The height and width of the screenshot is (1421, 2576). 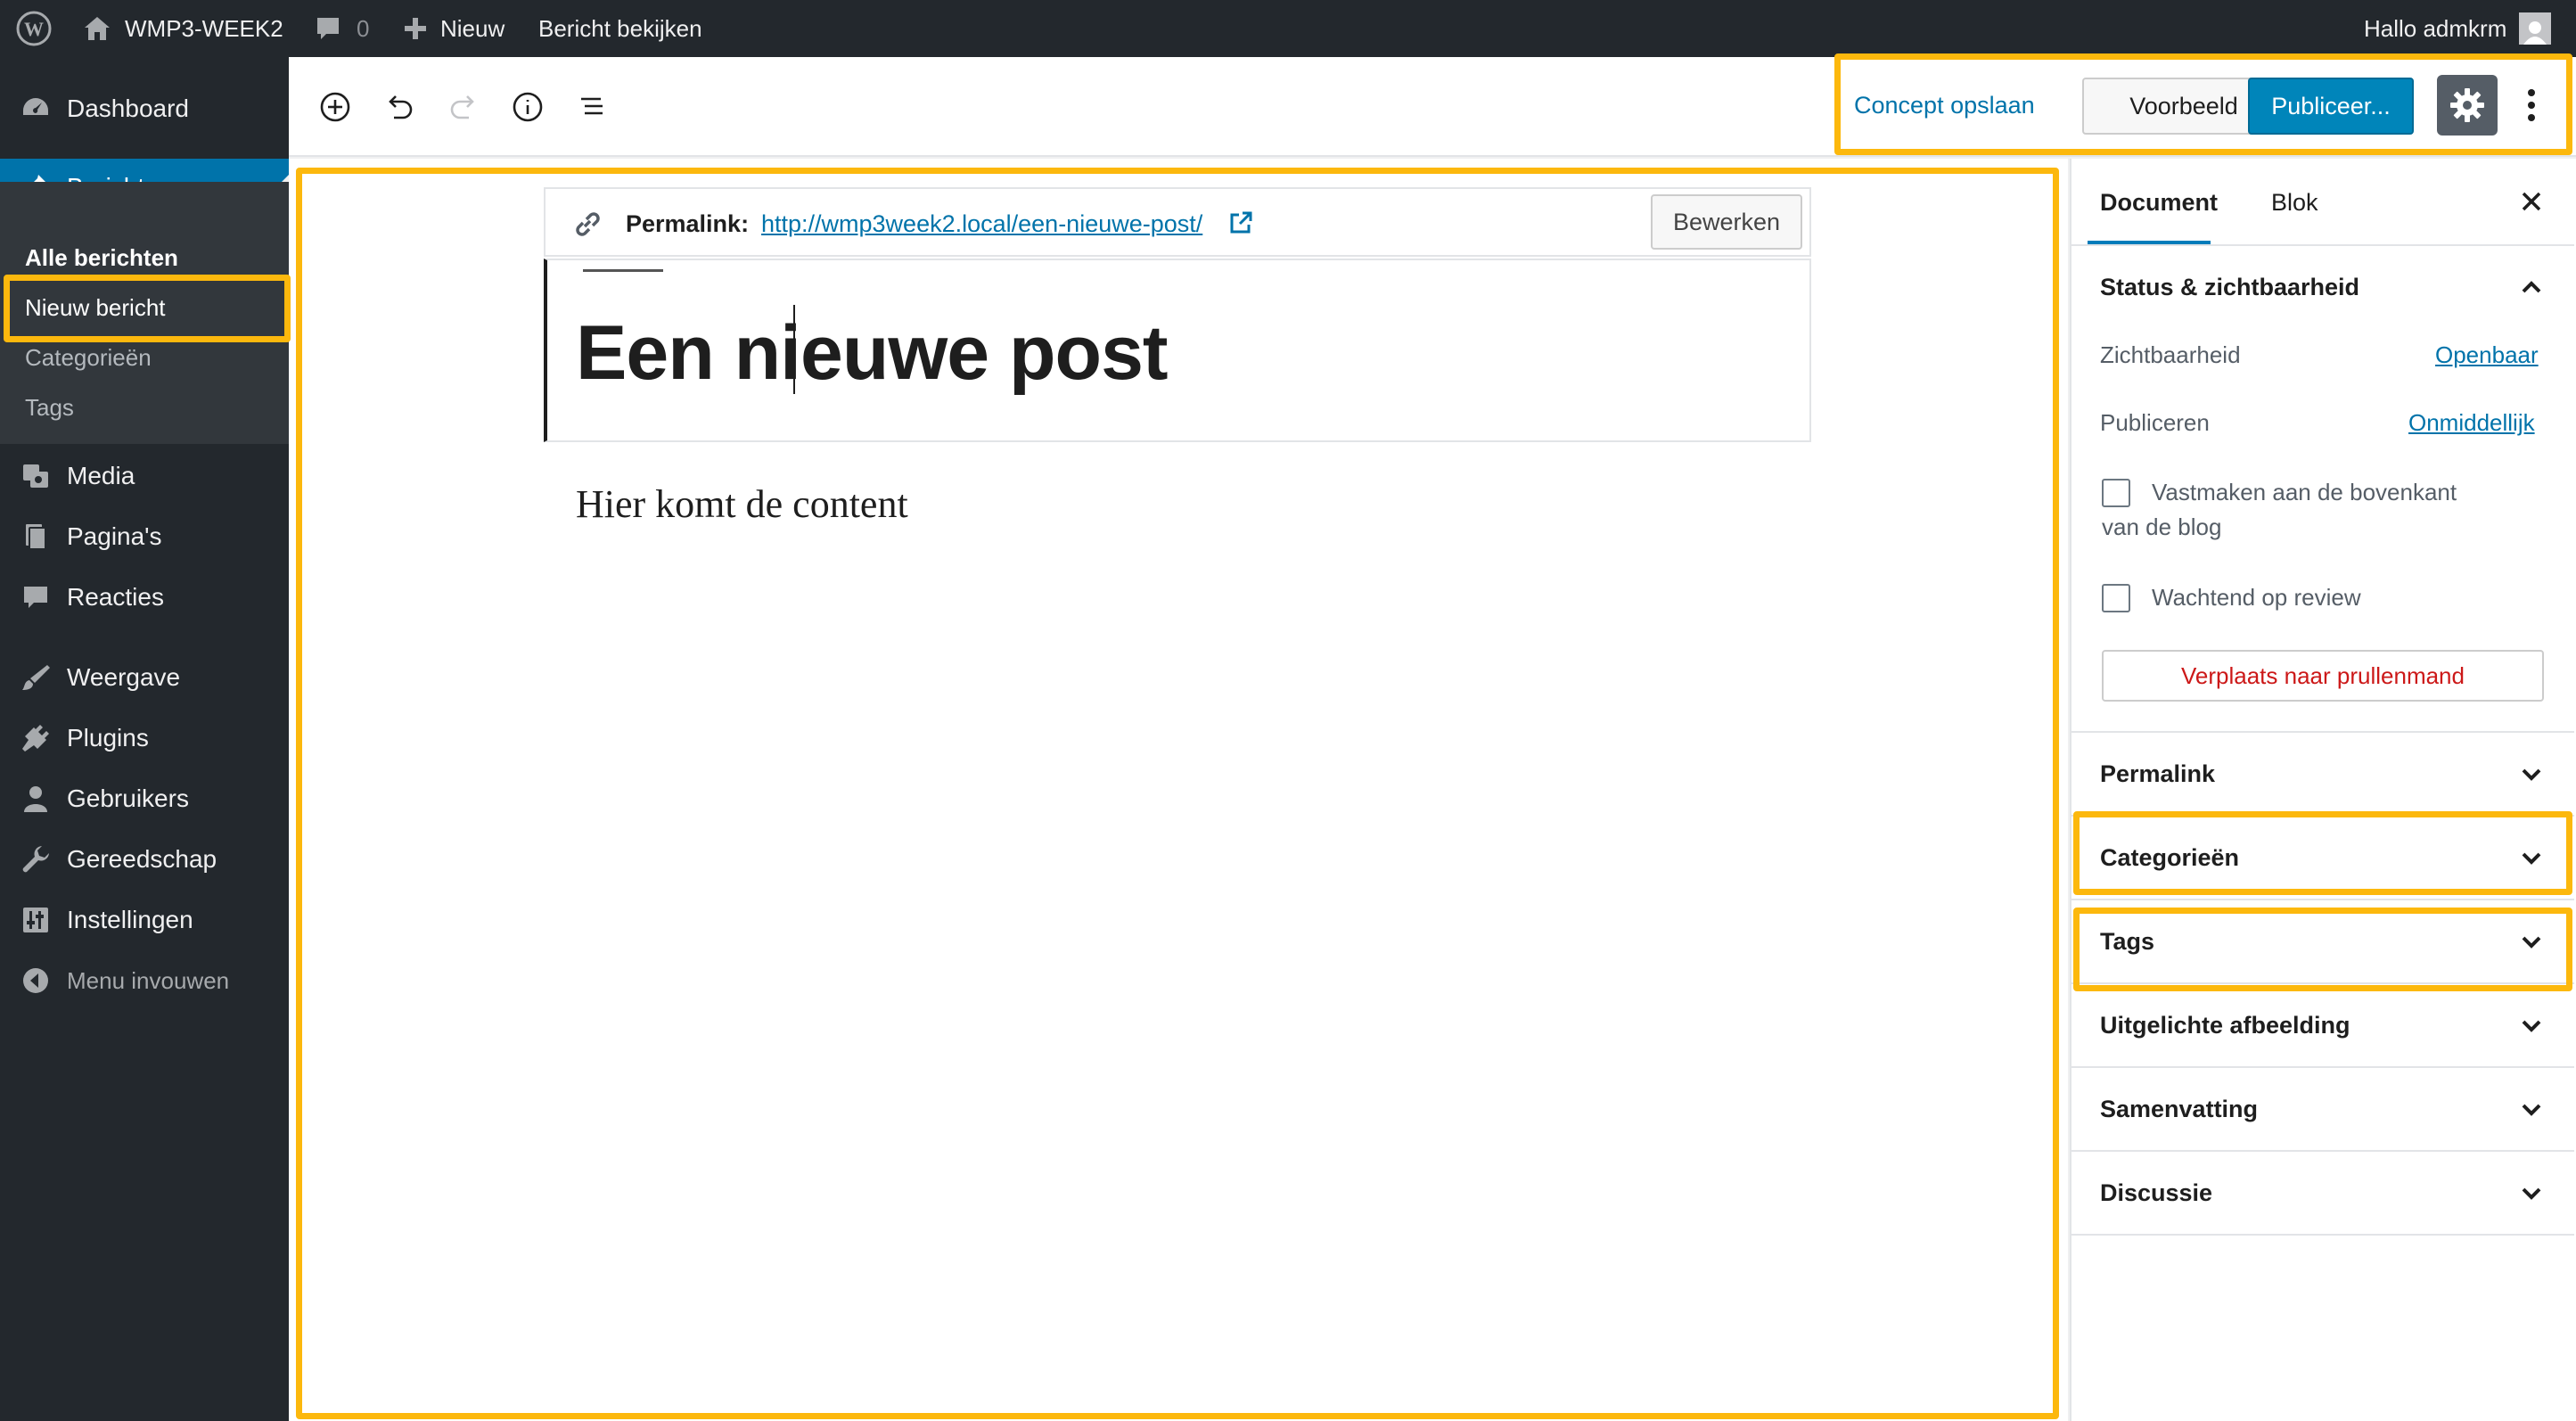 I want to click on info-icon, so click(x=528, y=107).